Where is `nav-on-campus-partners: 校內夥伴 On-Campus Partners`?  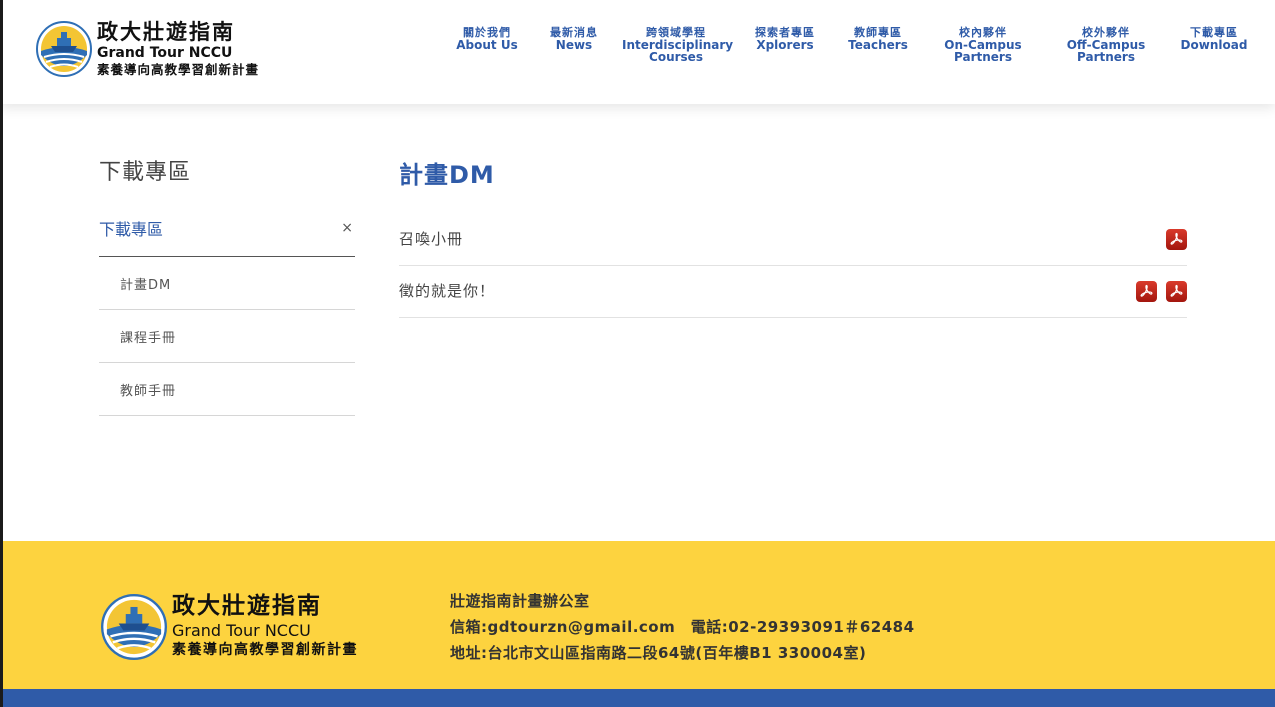
nav-on-campus-partners: 校內夥伴 On-Campus Partners is located at coordinates (983, 45).